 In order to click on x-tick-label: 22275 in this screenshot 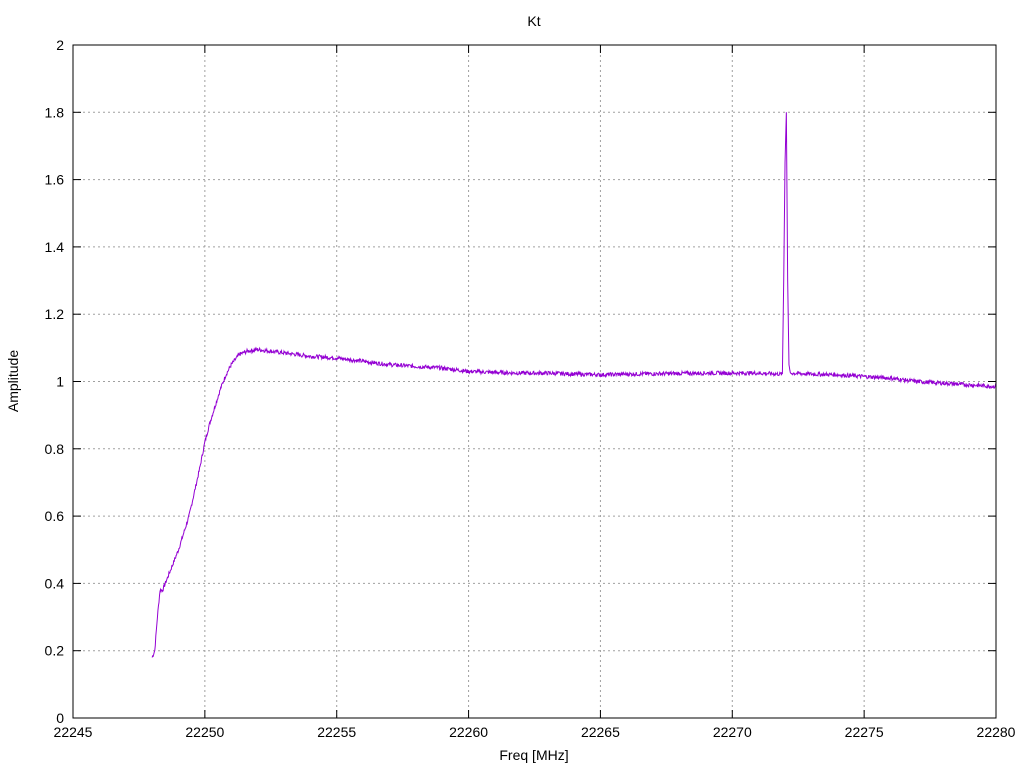, I will do `click(864, 732)`.